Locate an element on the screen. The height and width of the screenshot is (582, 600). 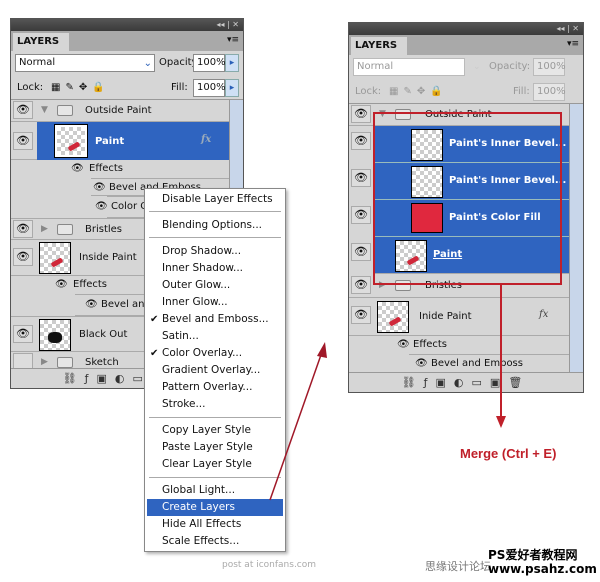
selection-highlight-box is located at coordinates (467, 198).